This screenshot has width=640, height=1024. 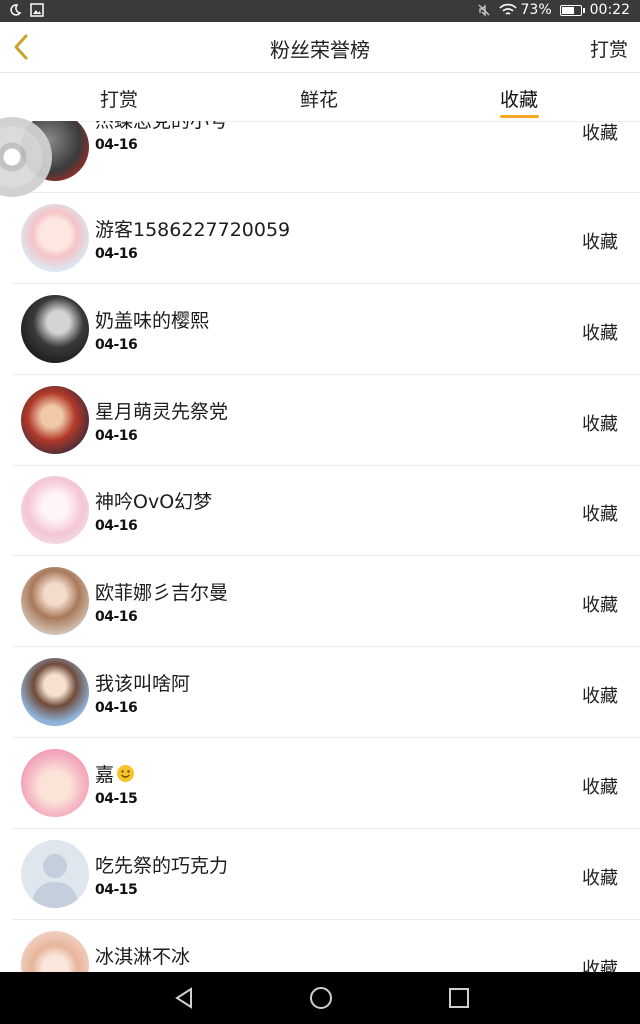 I want to click on app-header: 粉丝荣誉榜 打赏, so click(x=320, y=47).